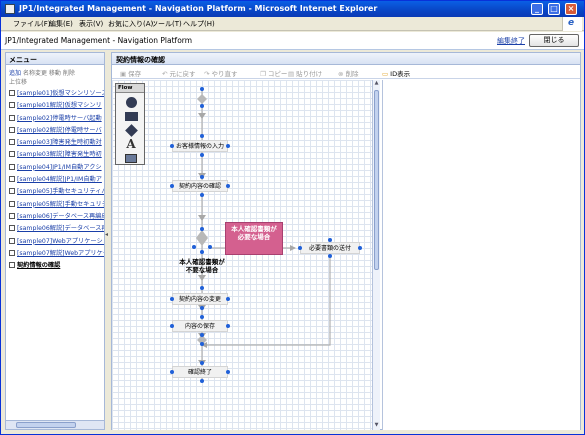  What do you see at coordinates (39, 266) in the screenshot?
I see `menu-tree-item-label: 契約情報の確認` at bounding box center [39, 266].